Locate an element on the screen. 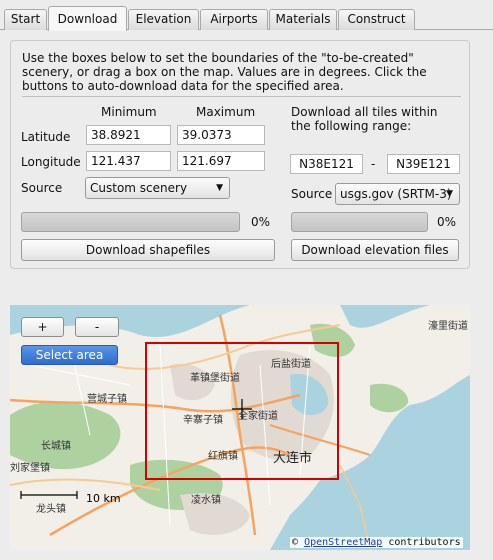 The image size is (493, 560). zoom-in-button: + is located at coordinates (42, 327).